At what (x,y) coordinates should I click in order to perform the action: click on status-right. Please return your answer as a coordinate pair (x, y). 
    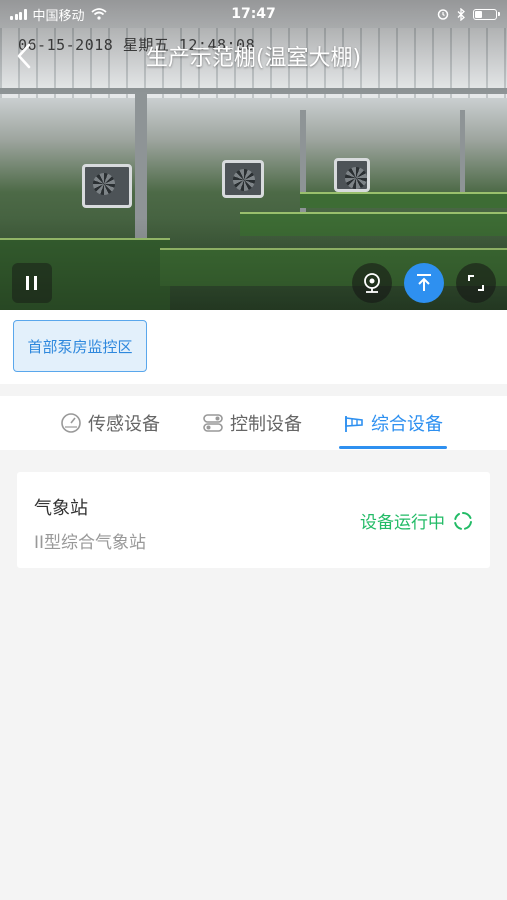
    Looking at the image, I should click on (468, 14).